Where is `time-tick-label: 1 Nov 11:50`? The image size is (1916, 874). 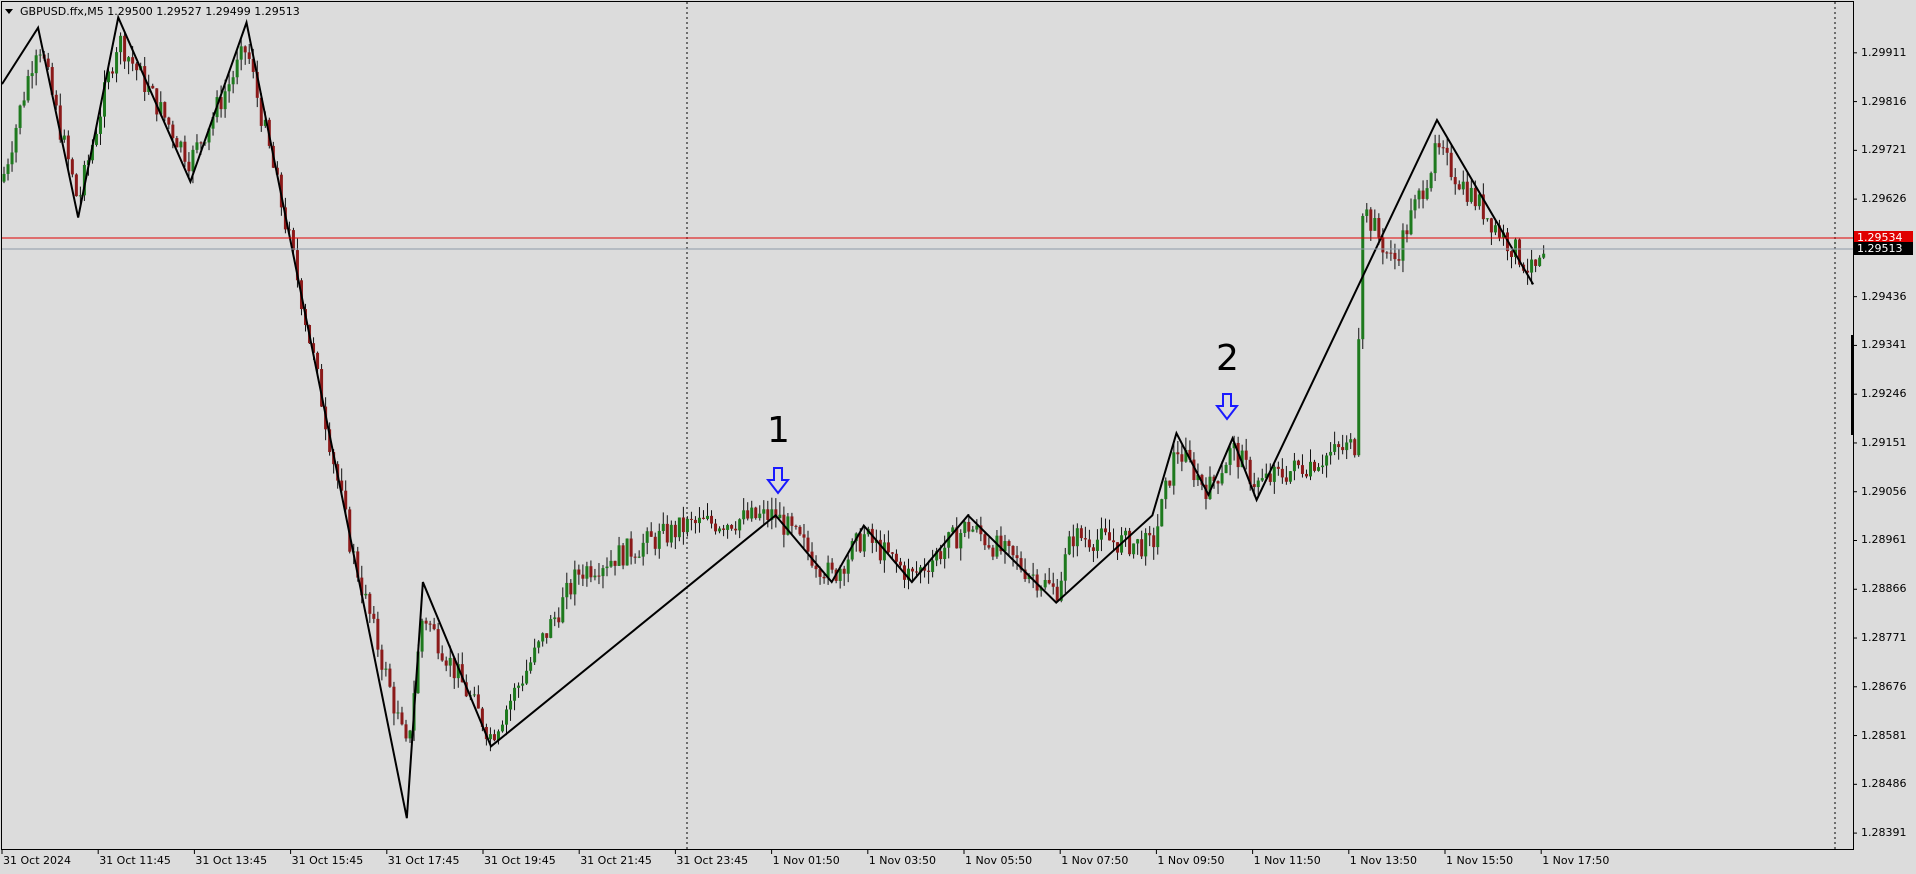
time-tick-label: 1 Nov 11:50 is located at coordinates (1287, 860).